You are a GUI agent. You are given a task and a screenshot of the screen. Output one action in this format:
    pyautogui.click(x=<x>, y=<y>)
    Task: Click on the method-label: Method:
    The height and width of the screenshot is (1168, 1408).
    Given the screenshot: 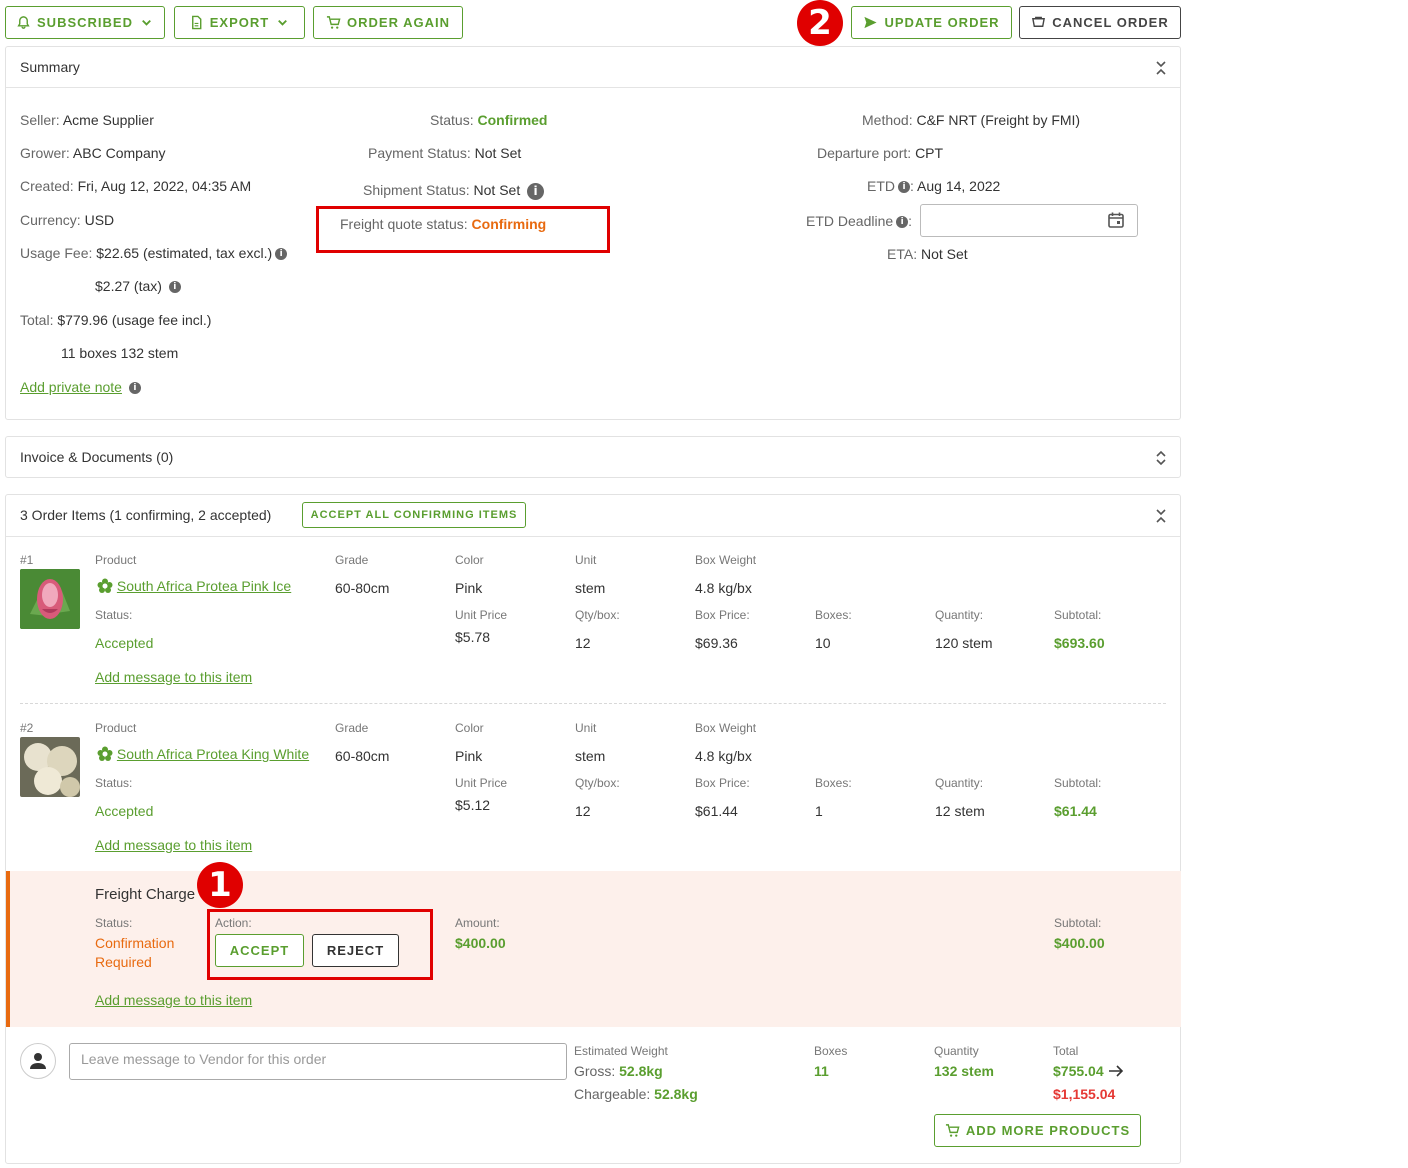 What is the action you would take?
    pyautogui.click(x=887, y=120)
    